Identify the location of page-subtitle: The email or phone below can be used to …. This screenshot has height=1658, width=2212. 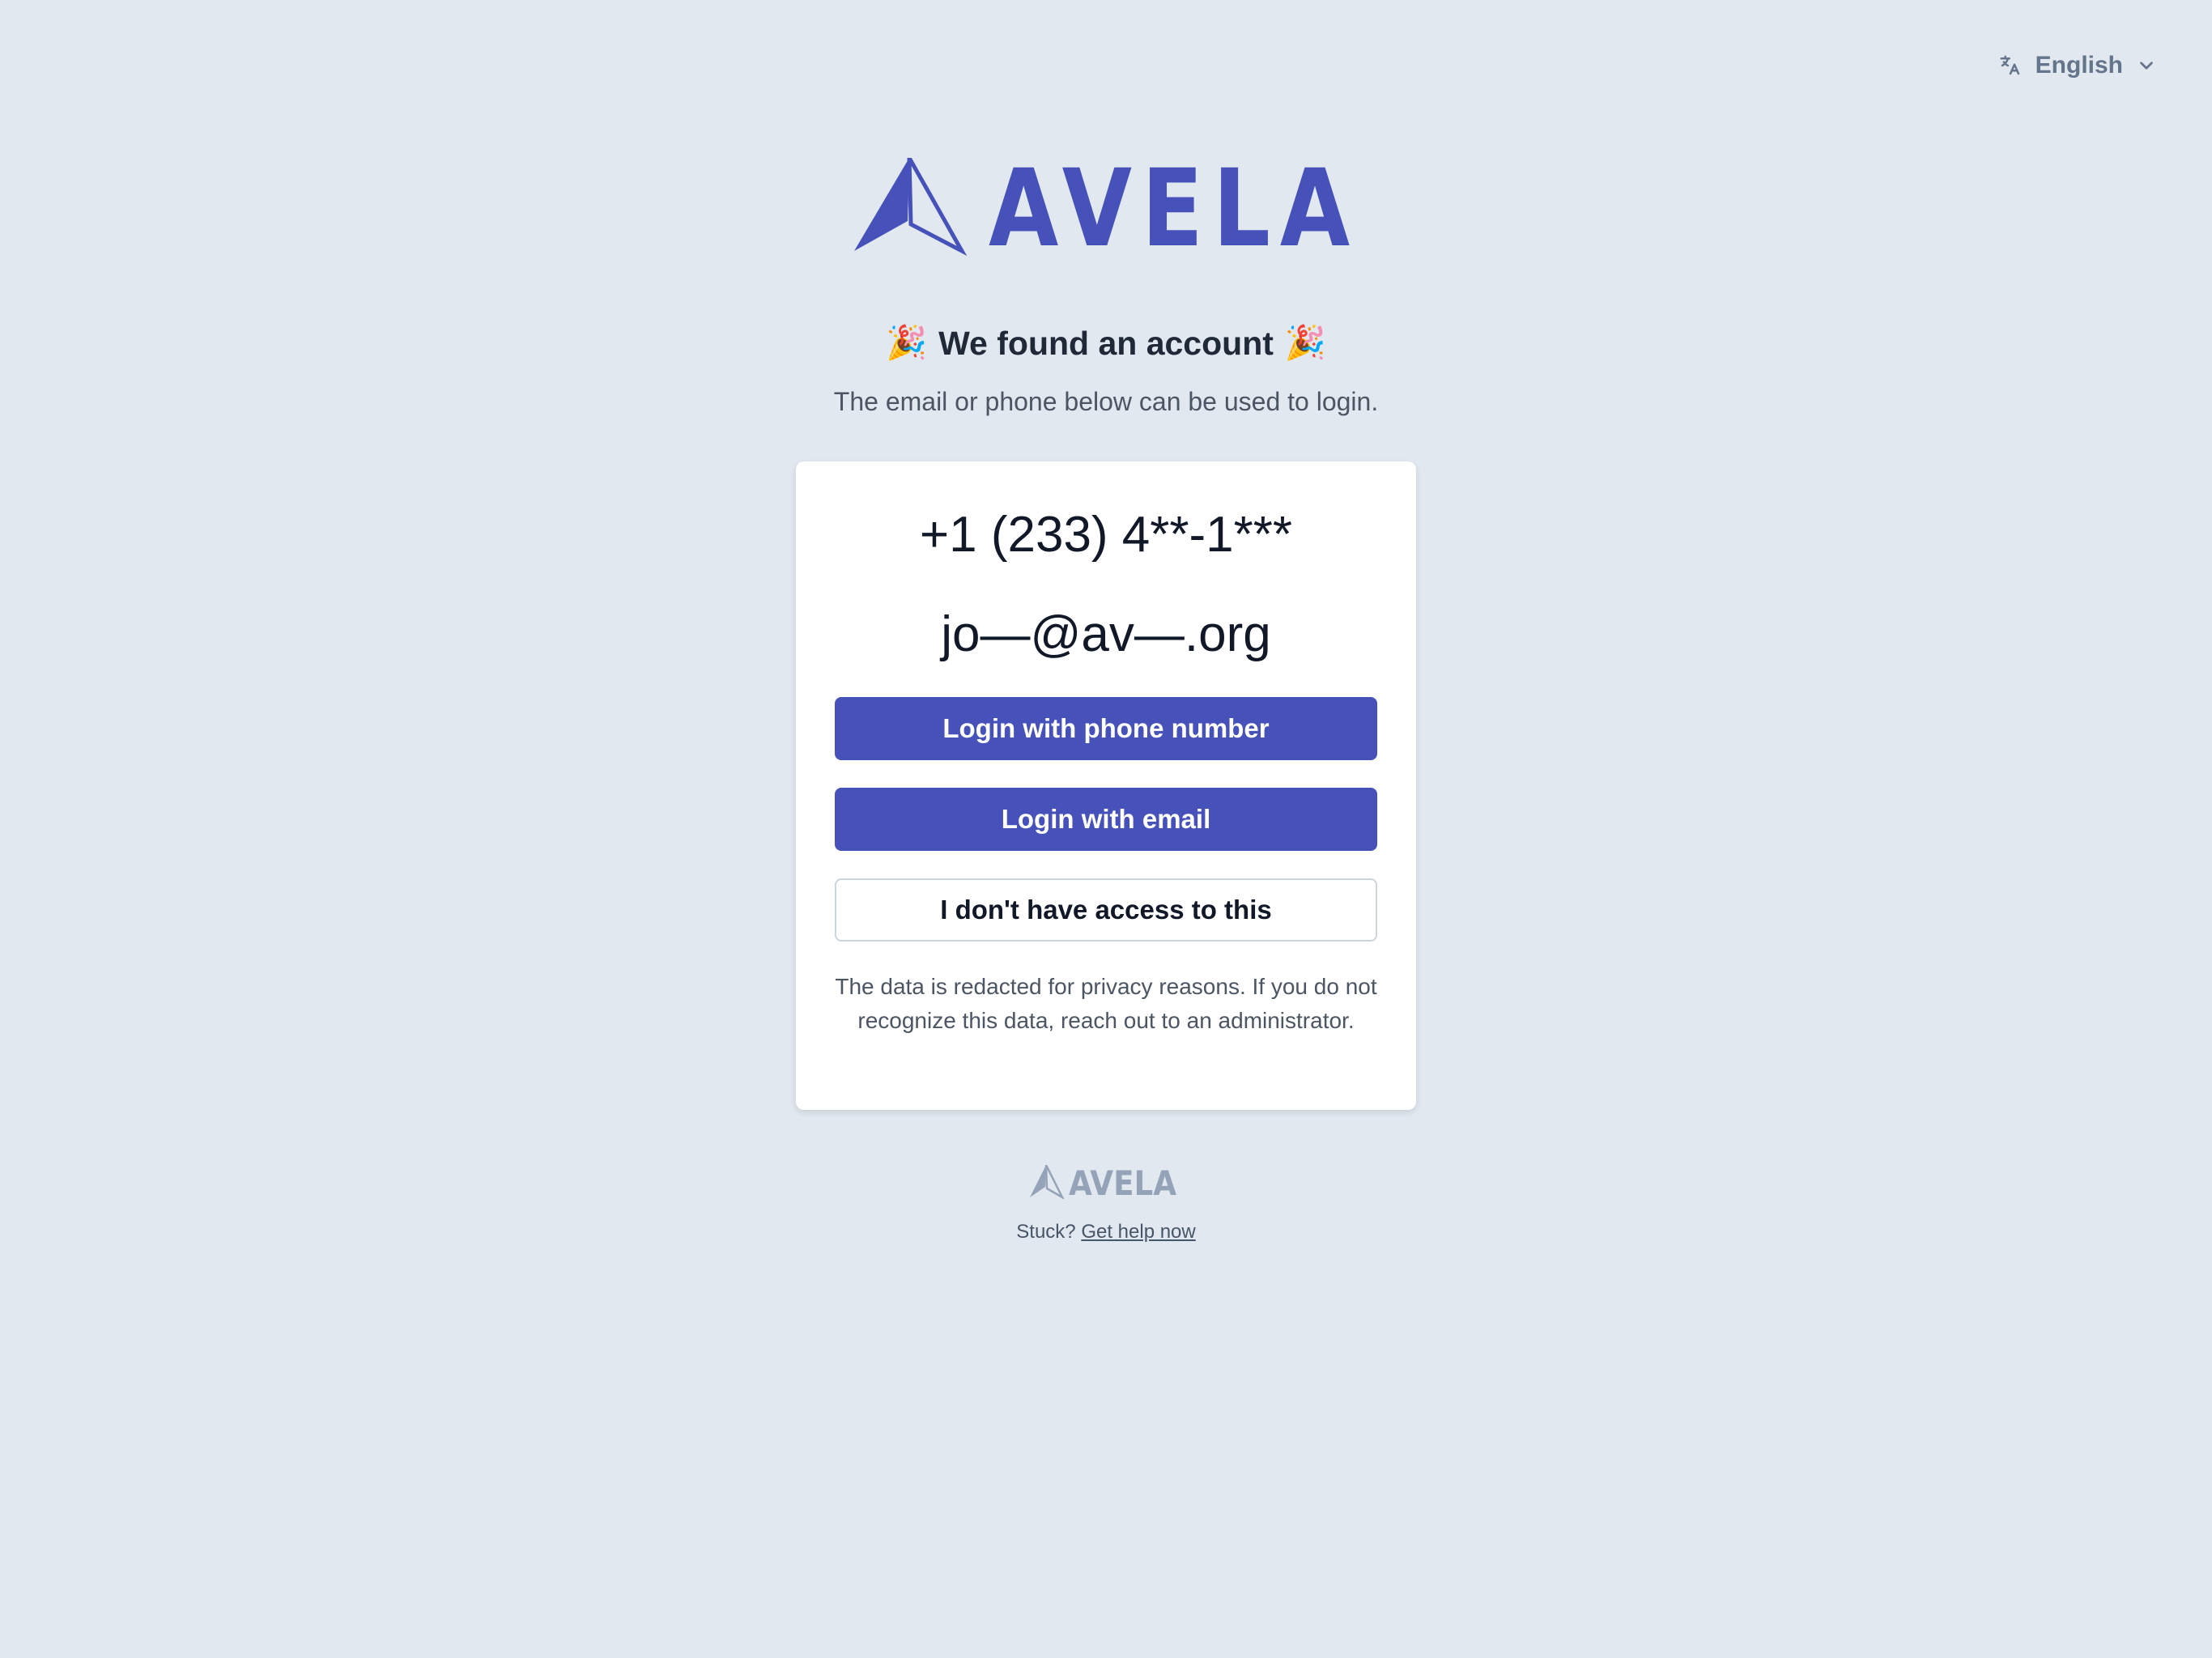
(1106, 401).